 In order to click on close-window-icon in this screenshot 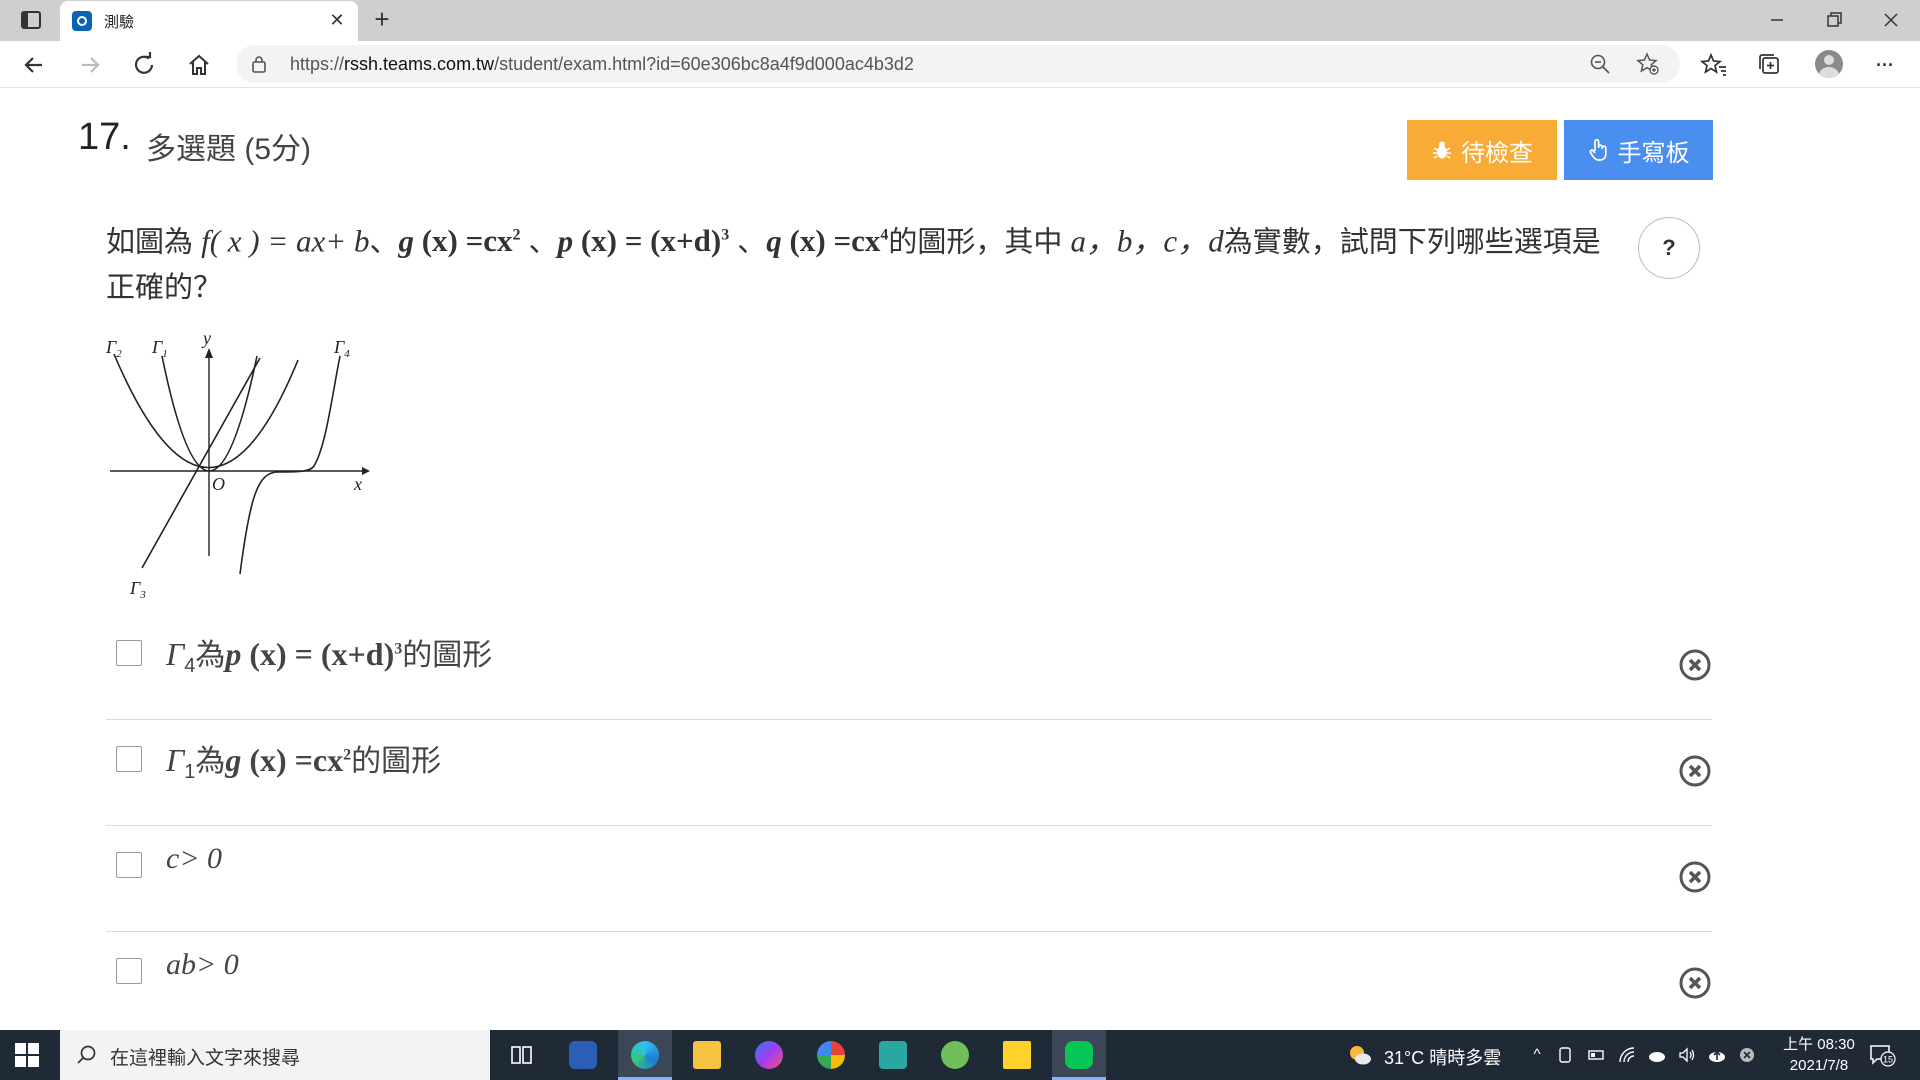, I will do `click(1891, 20)`.